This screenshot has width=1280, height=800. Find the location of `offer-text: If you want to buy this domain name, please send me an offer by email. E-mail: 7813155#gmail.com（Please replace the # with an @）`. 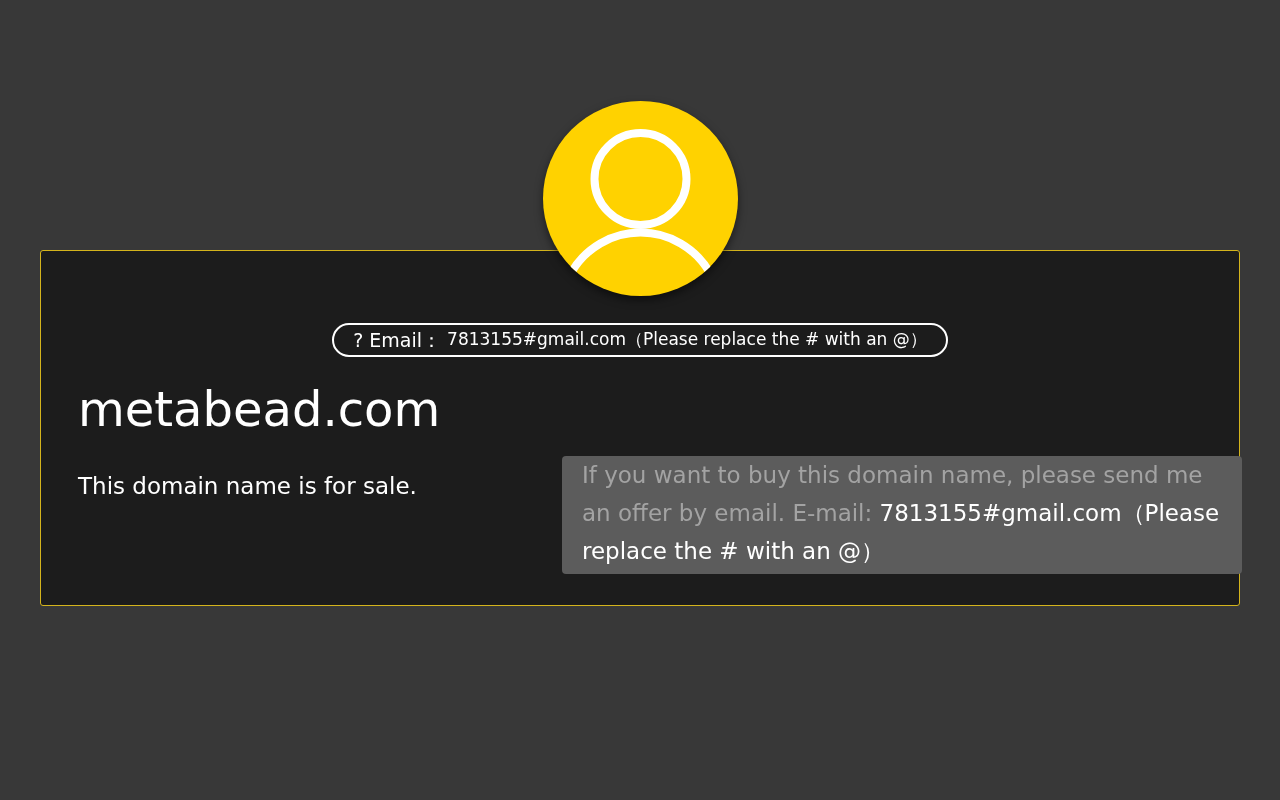

offer-text: If you want to buy this domain name, please send me an offer by email. E-mail: 7813155#gmail.com（Please replace the # with an @） is located at coordinates (901, 513).